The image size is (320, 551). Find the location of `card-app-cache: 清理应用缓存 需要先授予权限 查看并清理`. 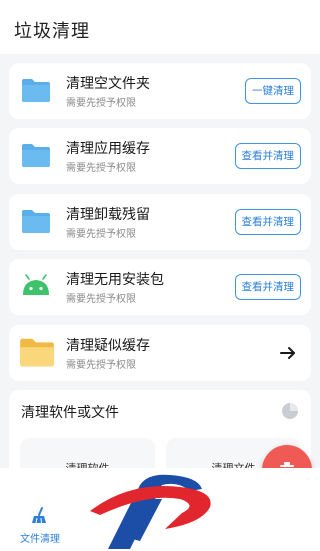

card-app-cache: 清理应用缓存 需要先授予权限 查看并清理 is located at coordinates (160, 156).